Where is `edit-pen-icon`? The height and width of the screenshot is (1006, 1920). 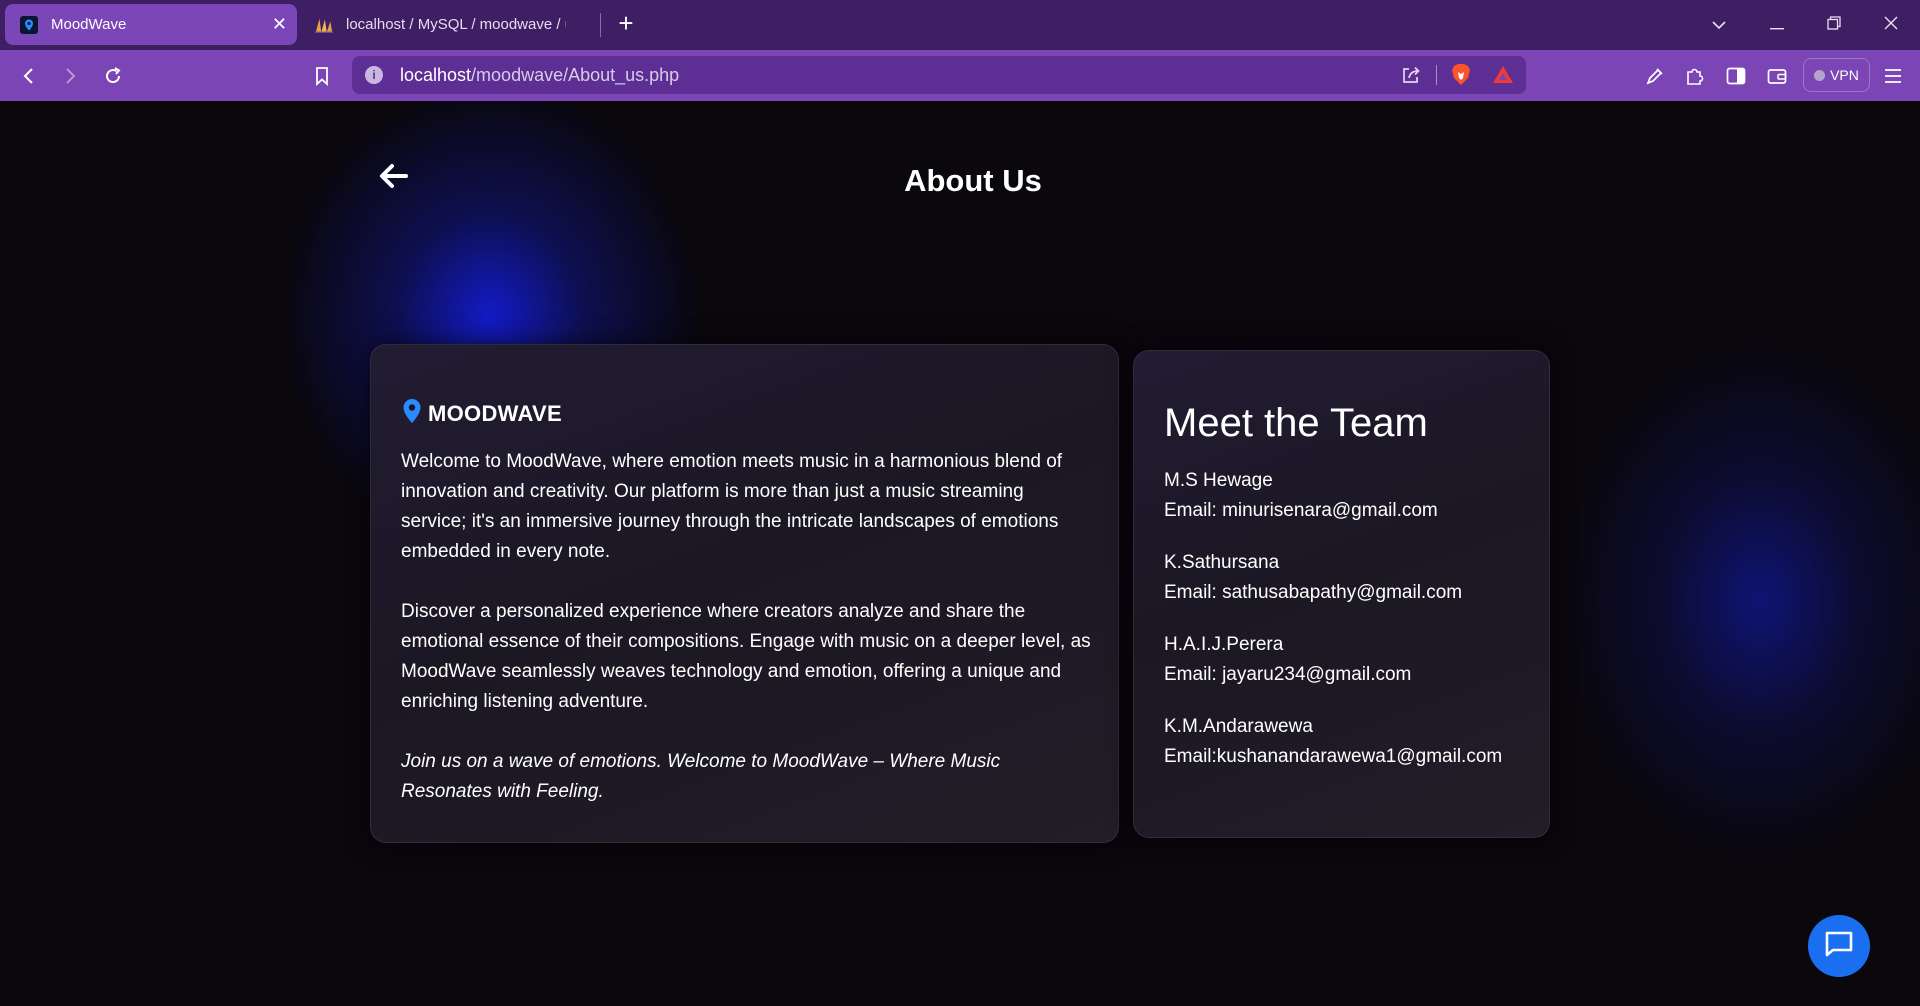
edit-pen-icon is located at coordinates (1655, 76).